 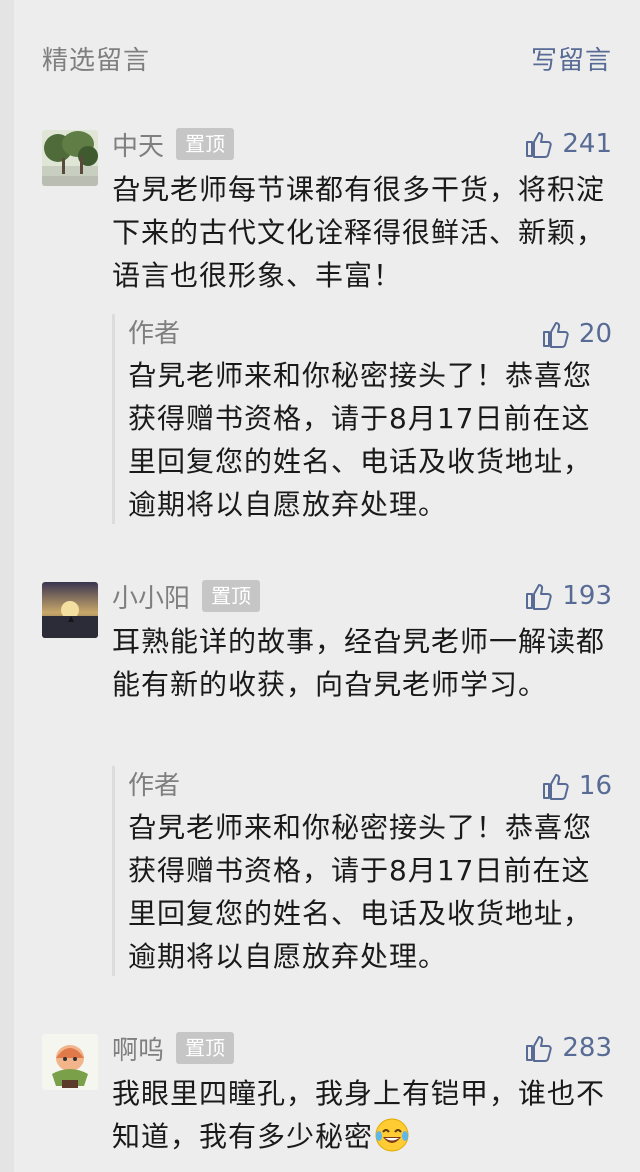 I want to click on commenter-name: 中天, so click(x=138, y=144).